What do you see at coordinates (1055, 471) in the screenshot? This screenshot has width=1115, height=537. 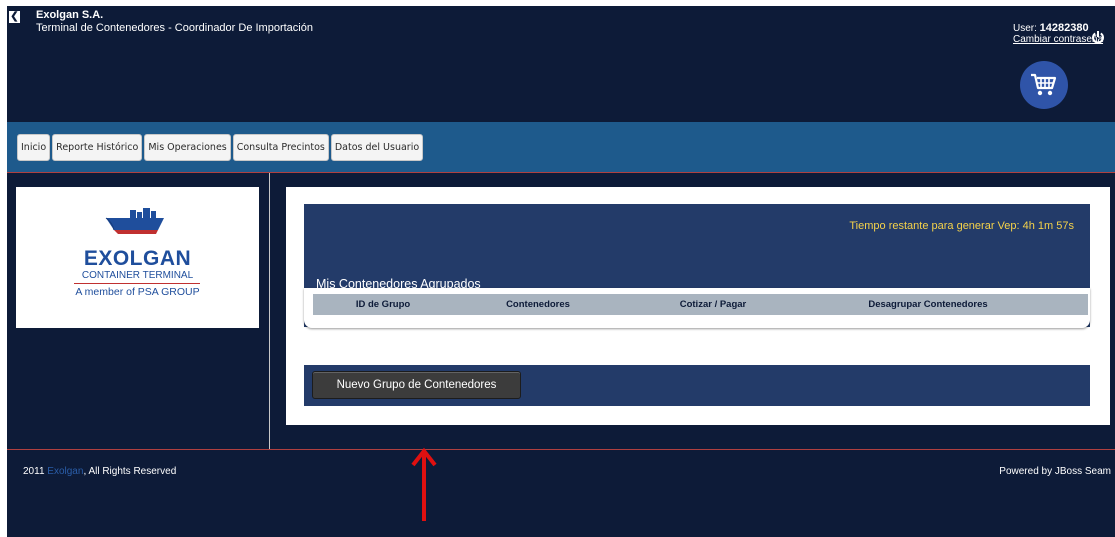 I see `footer-powered-by: Powered by JBoss Seam` at bounding box center [1055, 471].